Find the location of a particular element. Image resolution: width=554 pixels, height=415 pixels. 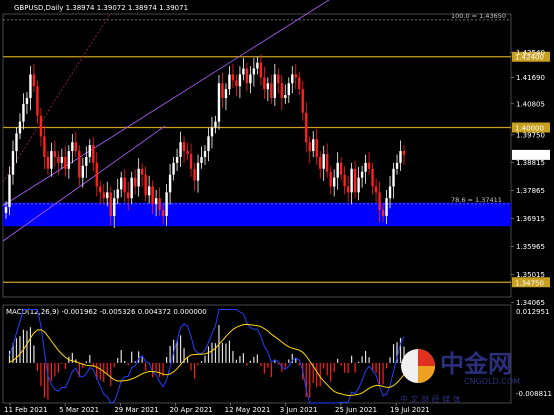

x-tick-label: 5 Mar 2021 is located at coordinates (79, 410).